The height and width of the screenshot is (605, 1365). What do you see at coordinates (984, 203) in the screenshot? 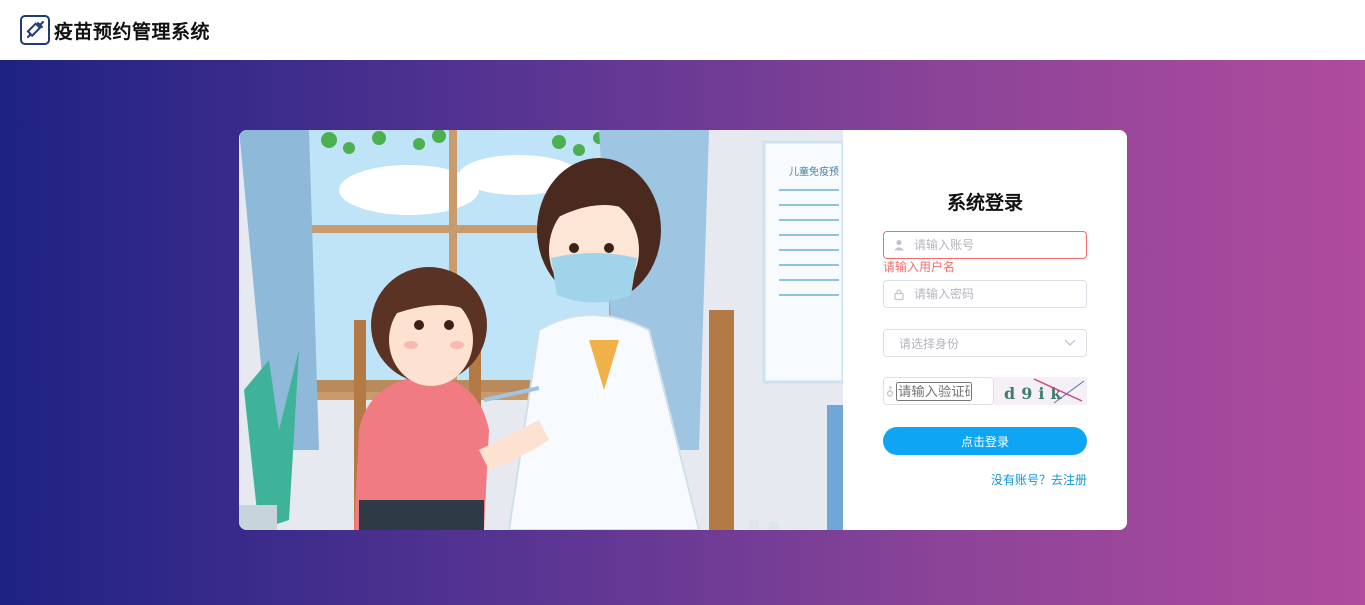
I see `login-title: 系统登录` at bounding box center [984, 203].